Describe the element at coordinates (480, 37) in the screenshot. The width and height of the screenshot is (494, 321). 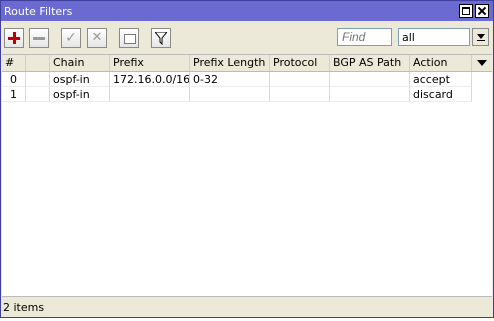
I see `dropdown-arrow-icon` at that location.